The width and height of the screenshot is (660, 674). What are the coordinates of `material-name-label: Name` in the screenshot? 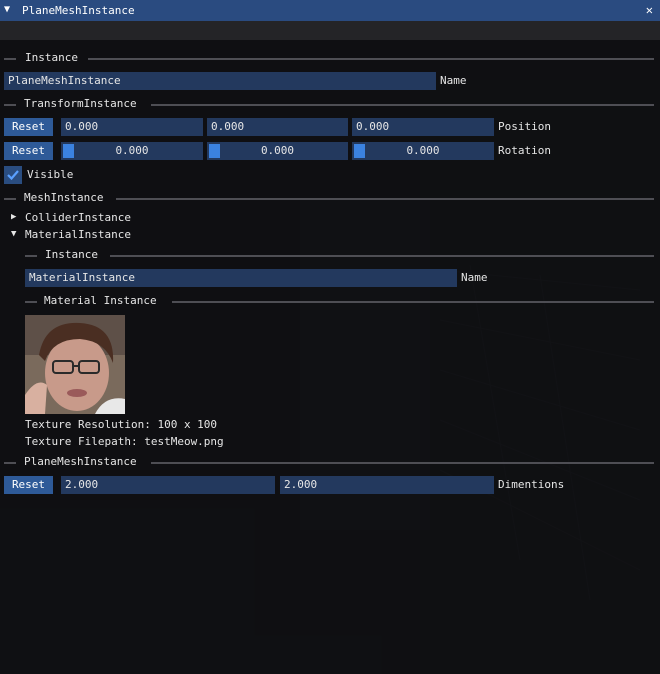 It's located at (474, 277).